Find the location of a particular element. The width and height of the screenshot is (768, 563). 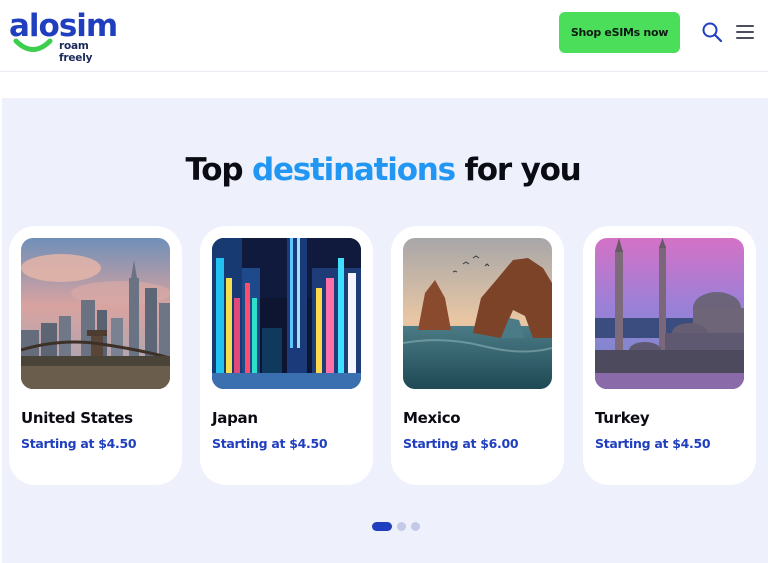

destination-card-turkey: Turkey Starting at $4.50 is located at coordinates (669, 355).